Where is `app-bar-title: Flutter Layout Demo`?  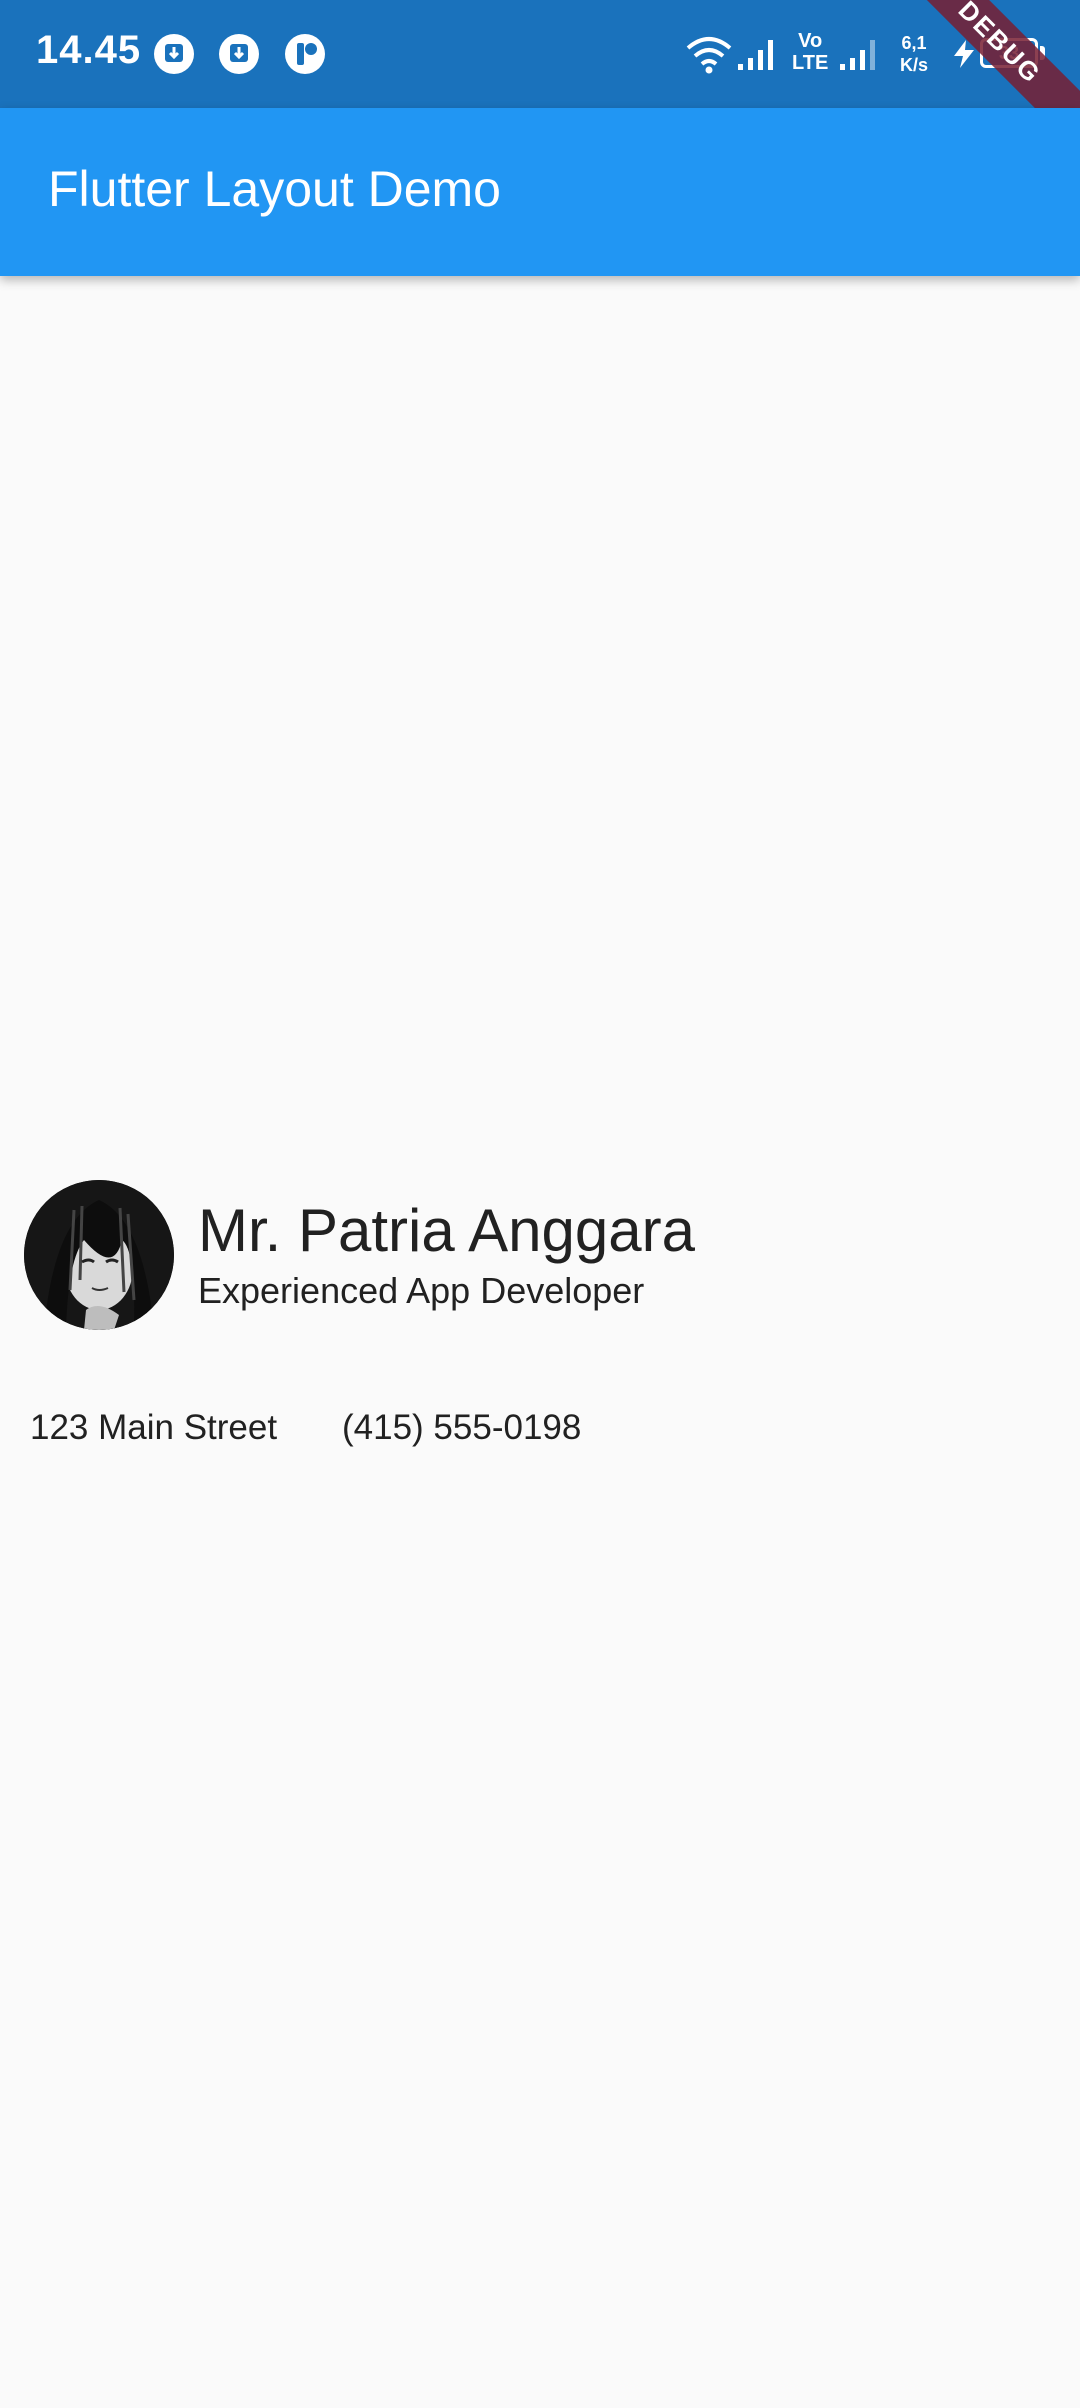 app-bar-title: Flutter Layout Demo is located at coordinates (274, 189).